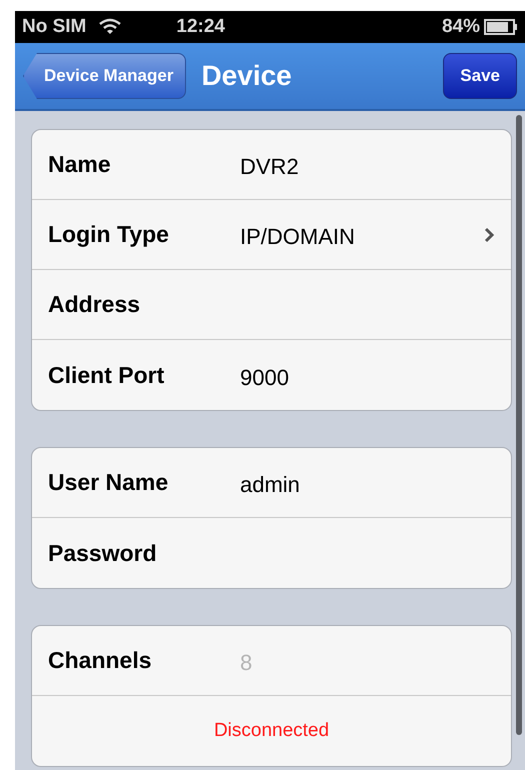 The width and height of the screenshot is (525, 770). Describe the element at coordinates (264, 377) in the screenshot. I see `field-value: 9000` at that location.